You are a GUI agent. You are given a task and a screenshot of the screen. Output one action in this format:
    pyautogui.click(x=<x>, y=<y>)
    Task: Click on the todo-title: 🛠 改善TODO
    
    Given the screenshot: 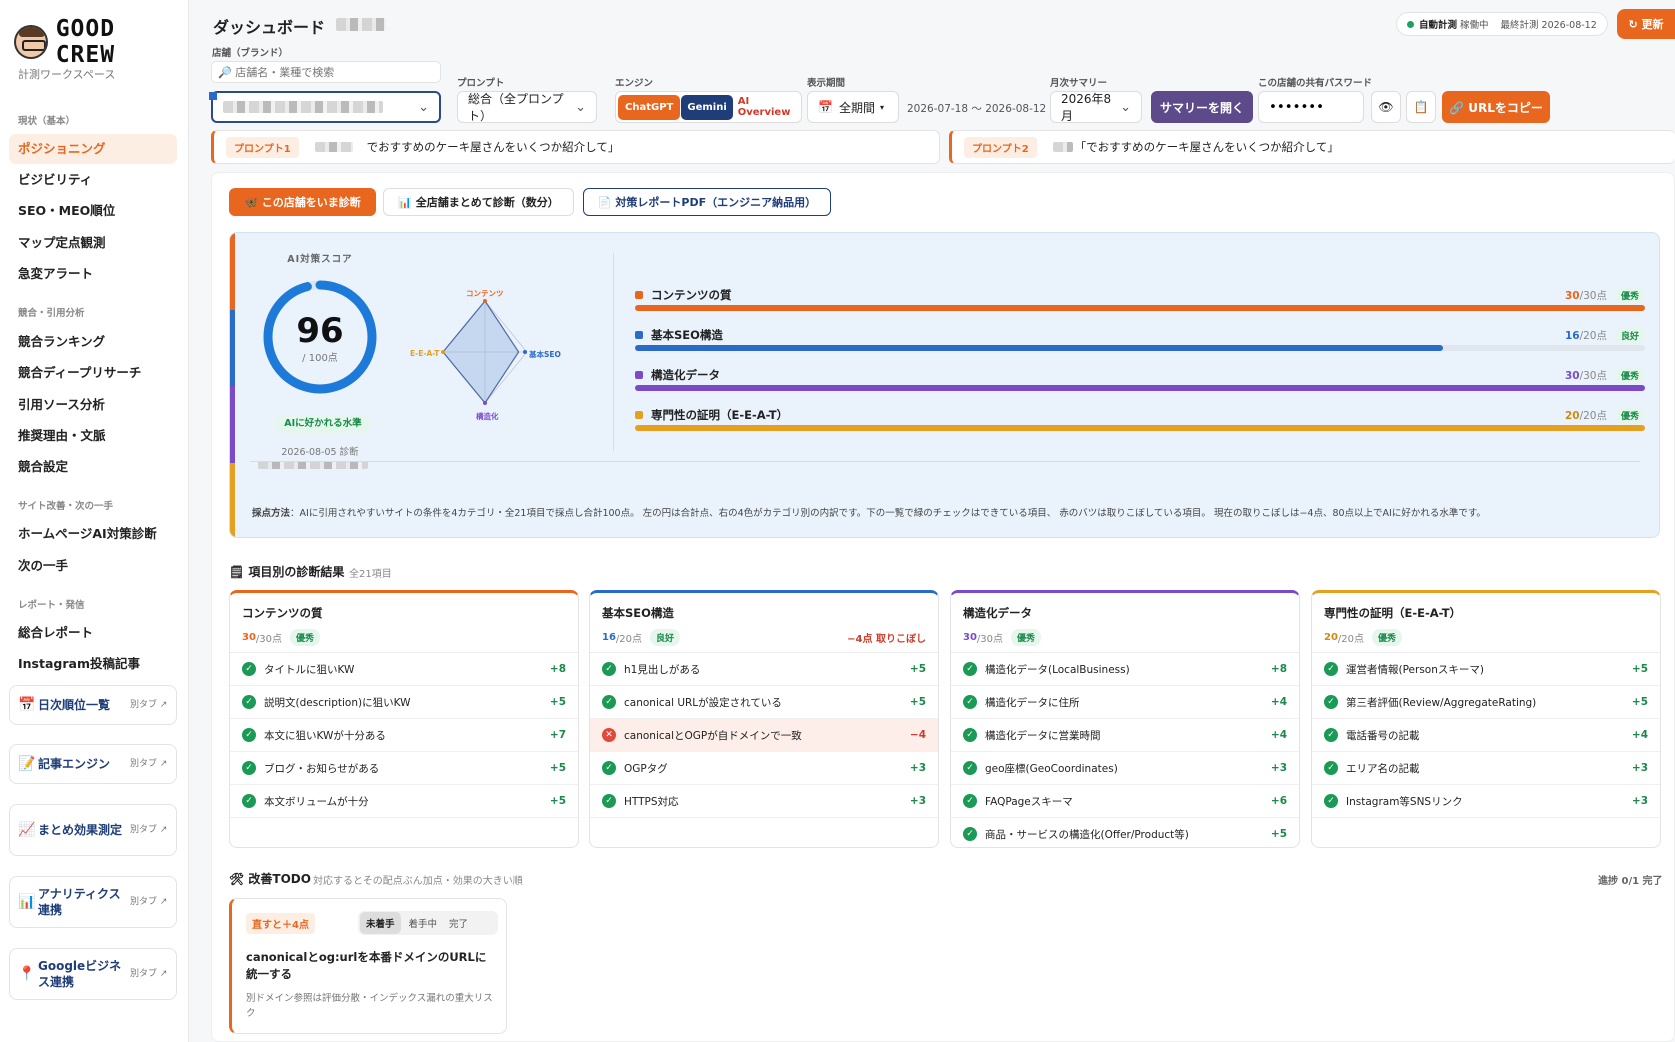 What is the action you would take?
    pyautogui.click(x=270, y=879)
    